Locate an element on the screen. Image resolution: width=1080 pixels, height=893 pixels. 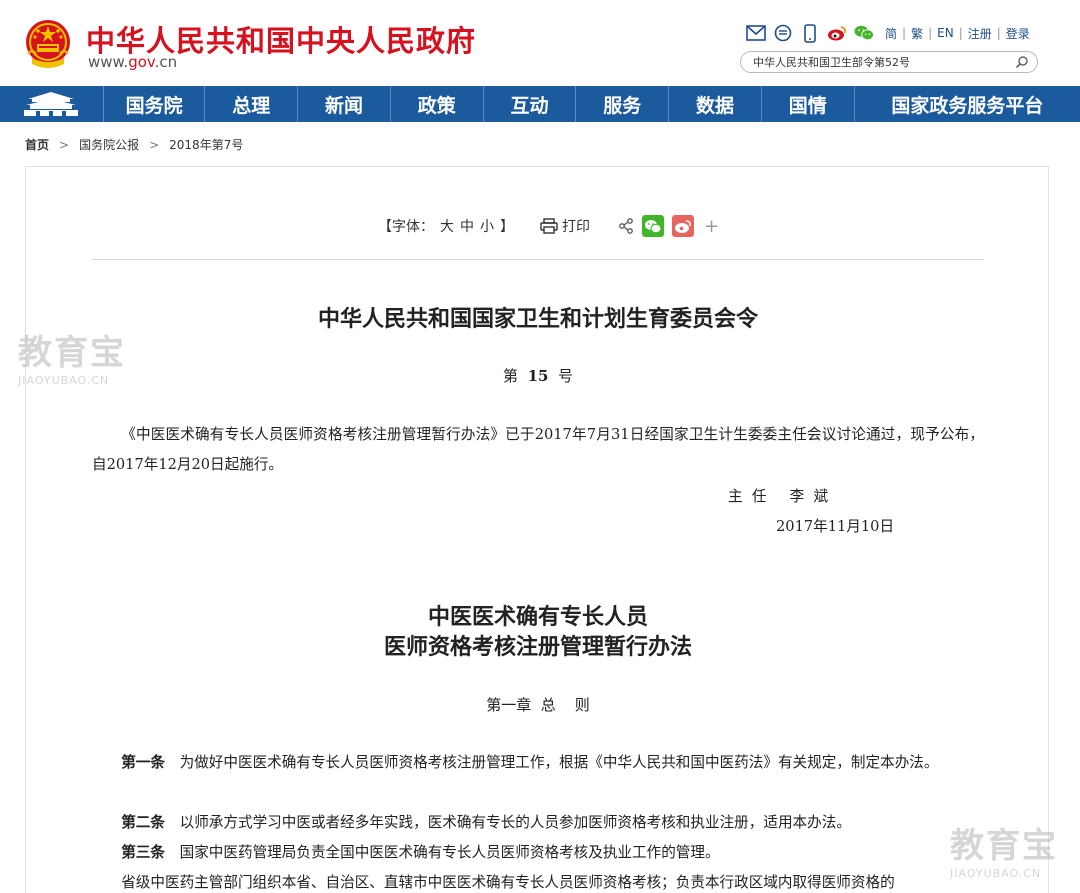
national-emblem-icon is located at coordinates (48, 45).